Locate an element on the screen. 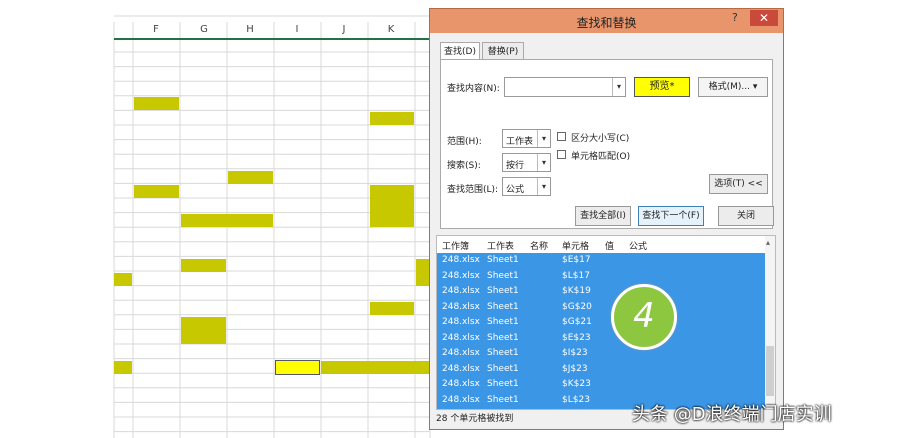  column-header-row: F G H I J K is located at coordinates (274, 31).